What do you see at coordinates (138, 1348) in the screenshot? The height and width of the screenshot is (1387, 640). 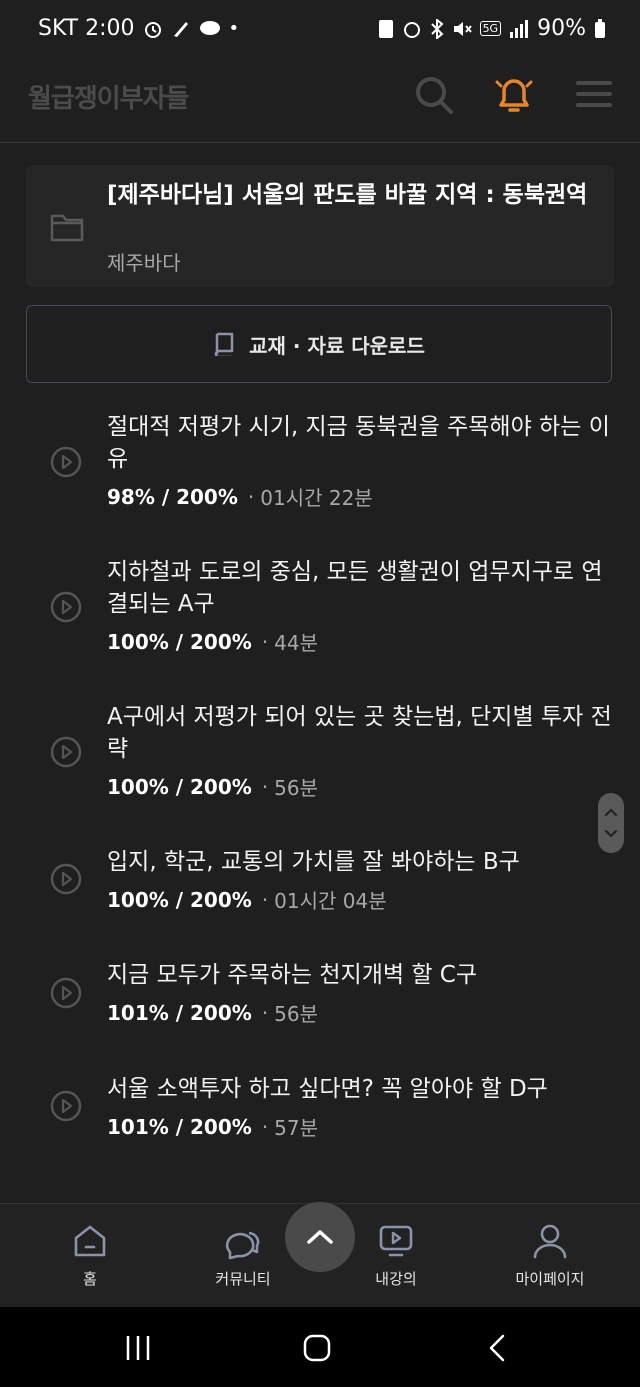 I see `recent-apps-icon` at bounding box center [138, 1348].